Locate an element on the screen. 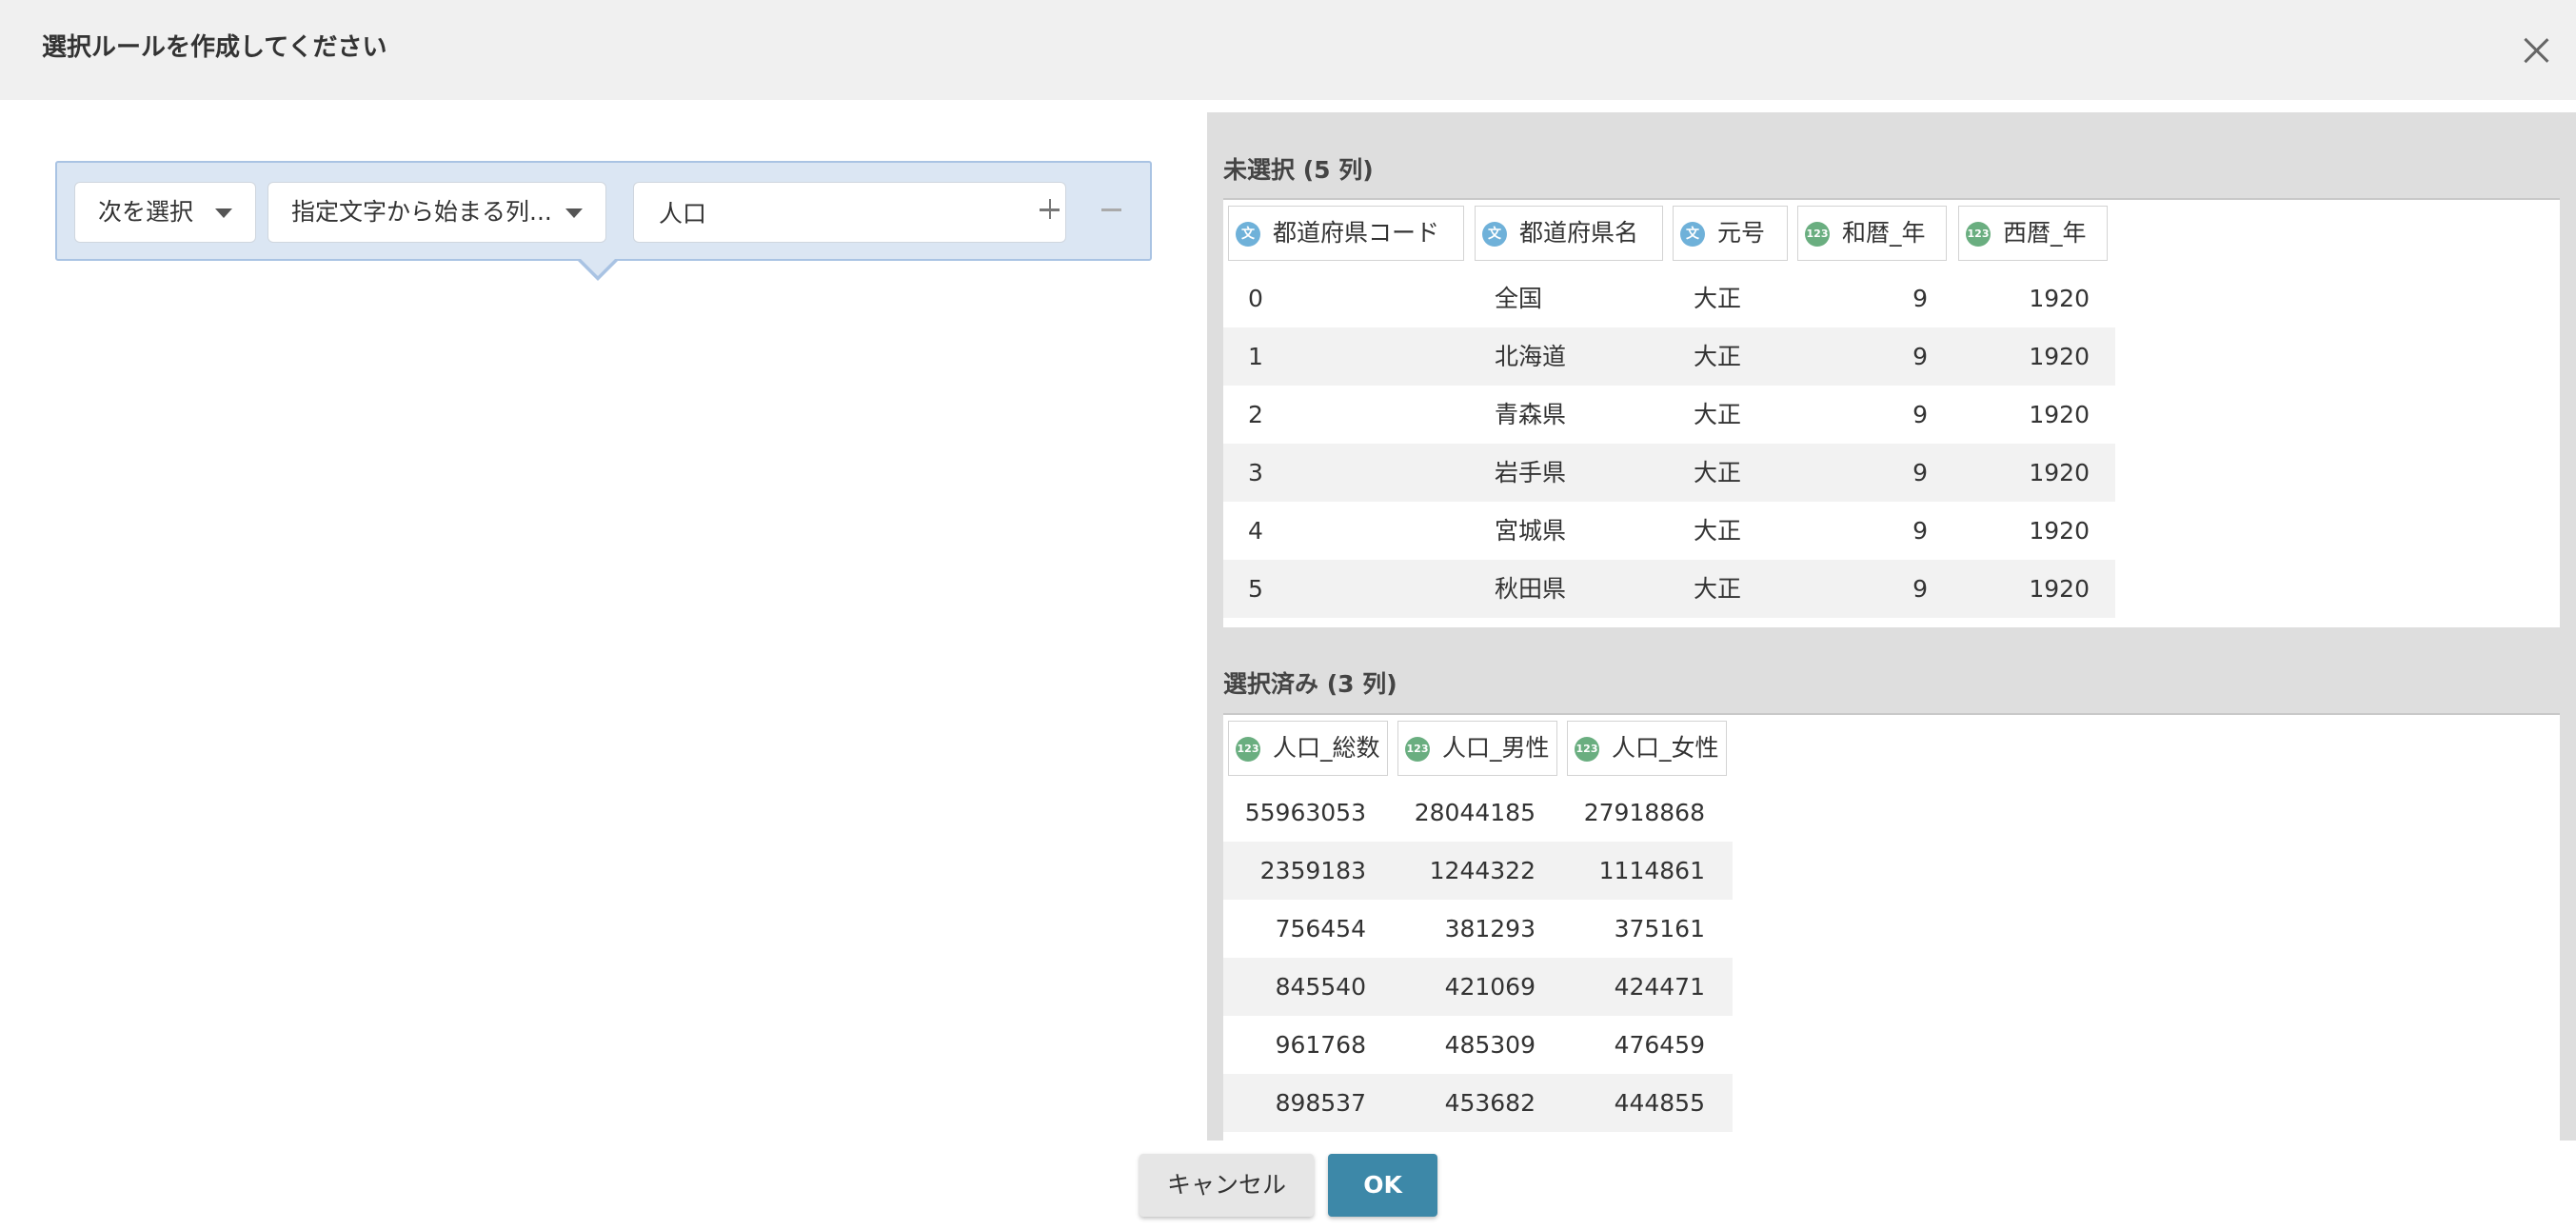  column-header-label: 和暦_年 is located at coordinates (1884, 233).